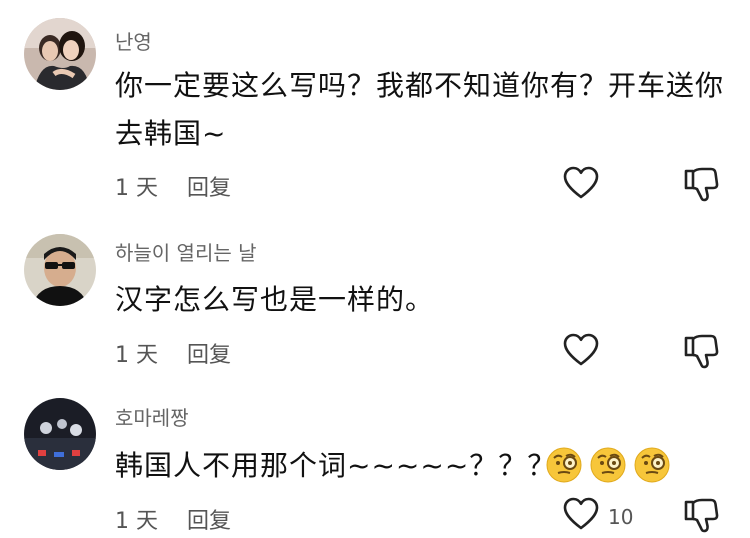 Image resolution: width=750 pixels, height=538 pixels. I want to click on comment-username: 난영, so click(133, 40).